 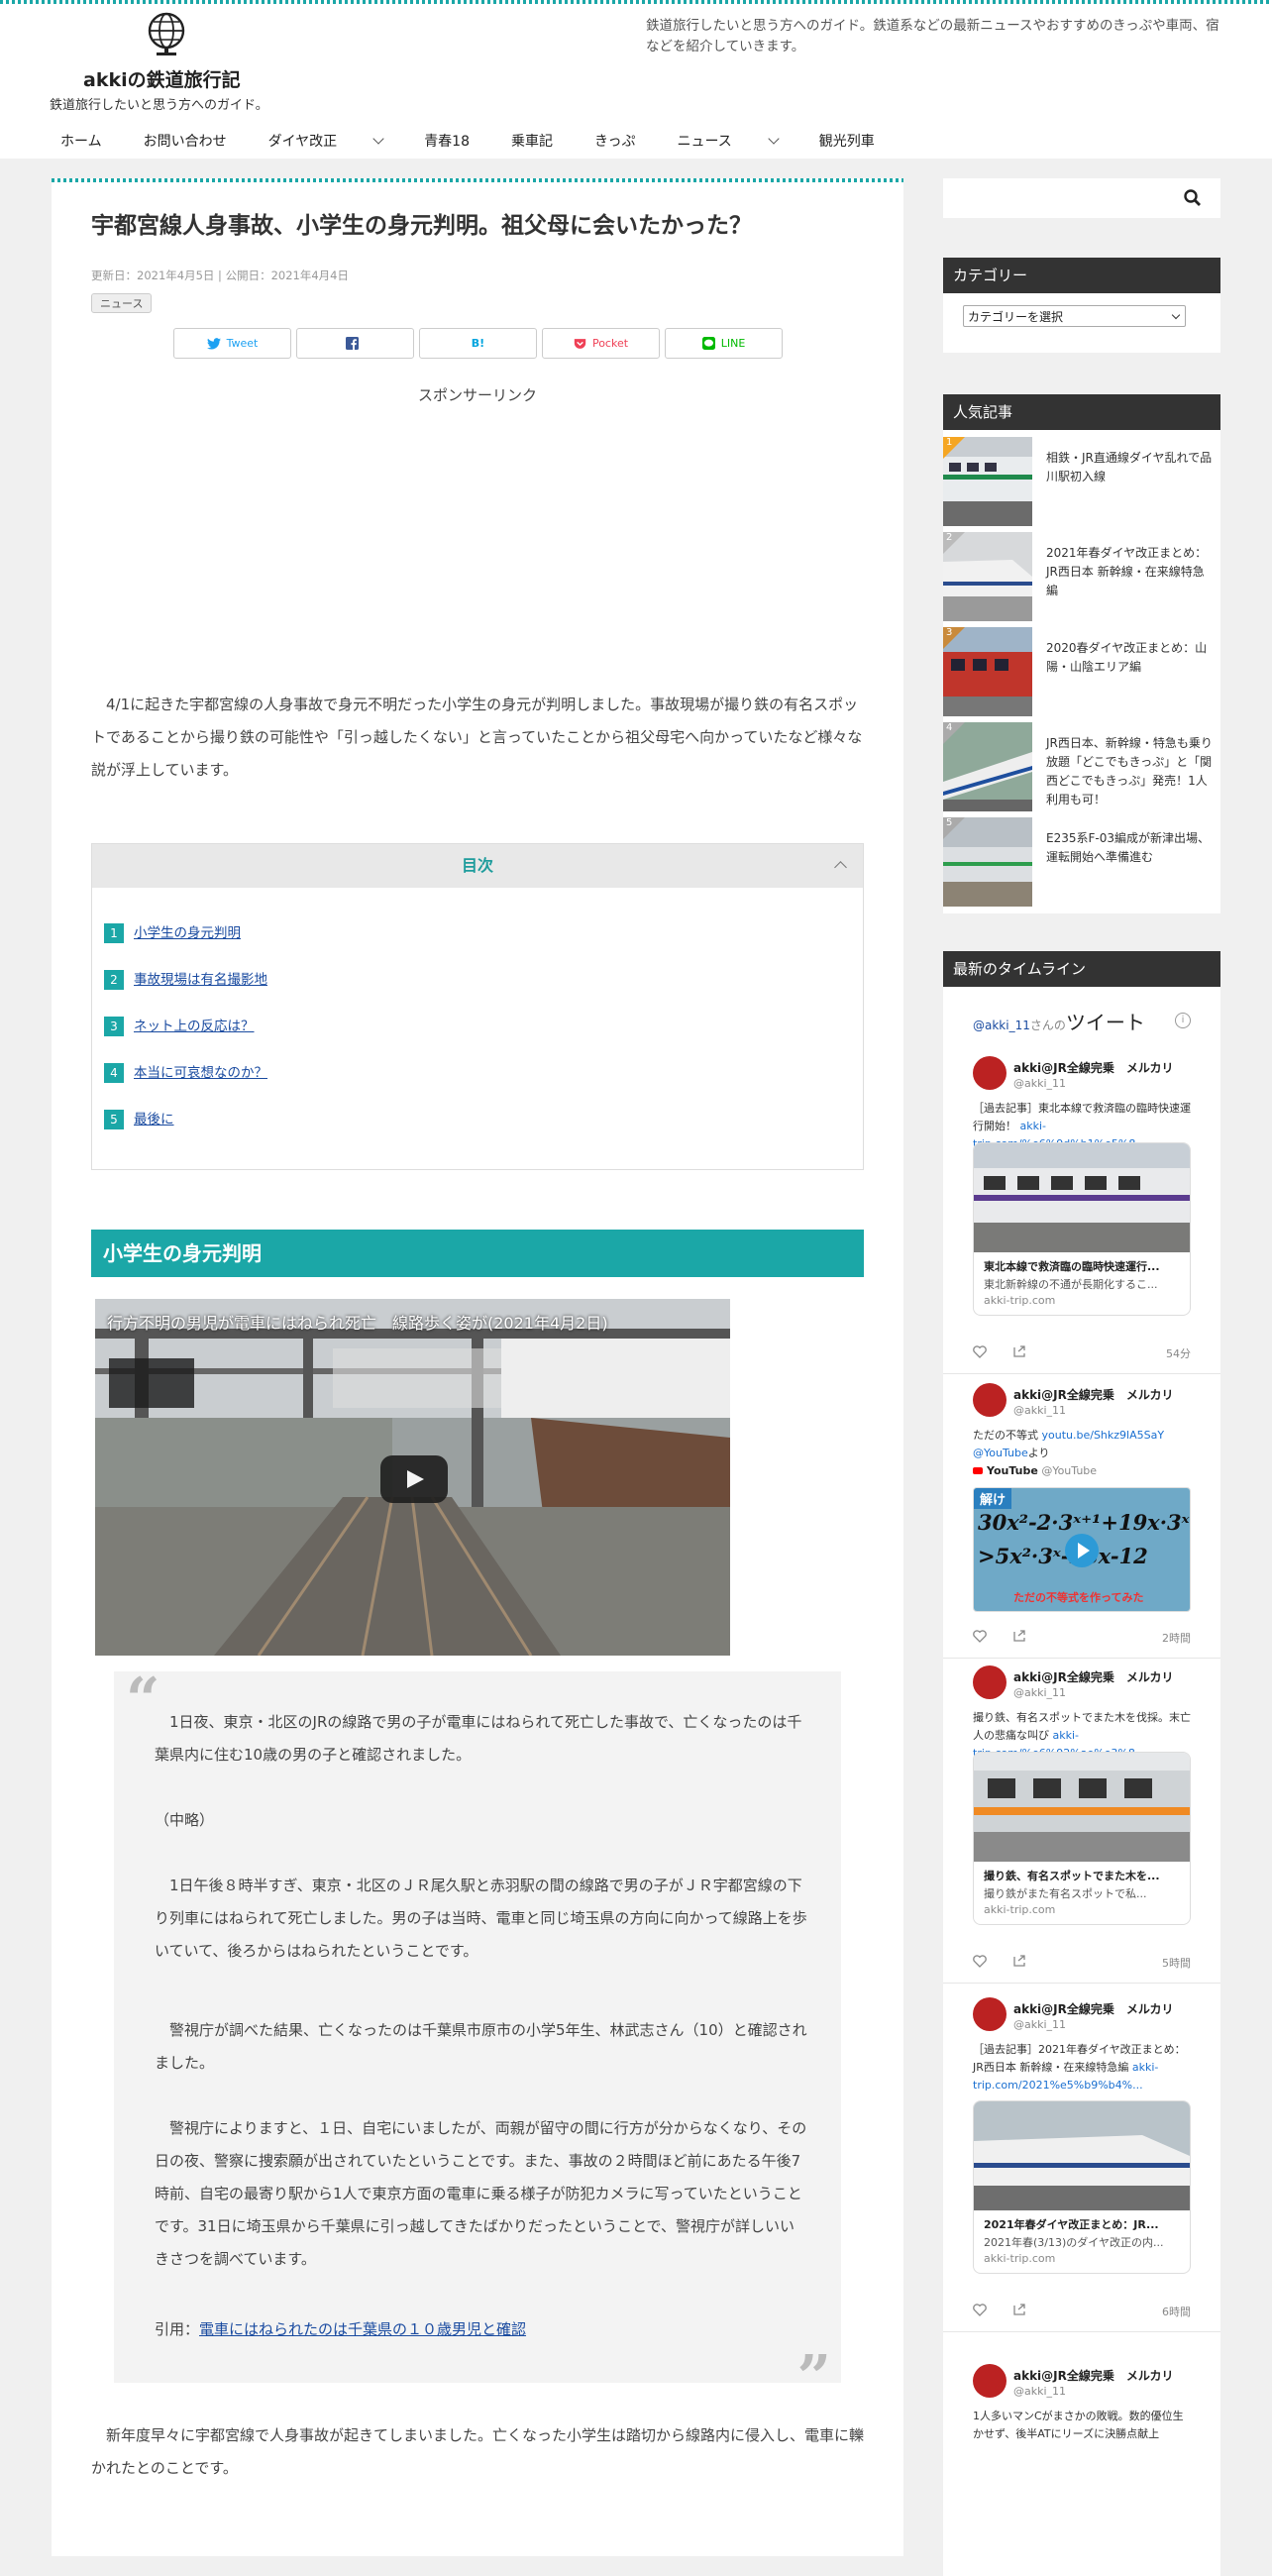 What do you see at coordinates (727, 141) in the screenshot?
I see `nav-item-news: ニュース` at bounding box center [727, 141].